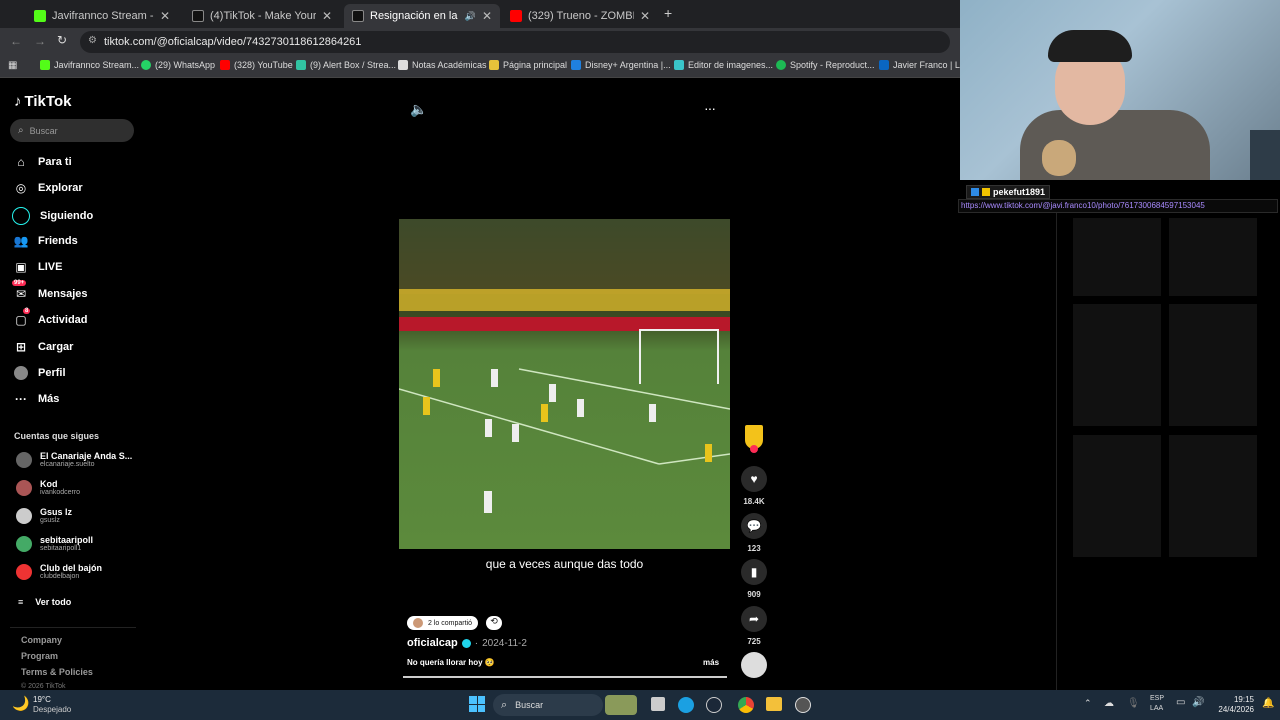 This screenshot has width=1280, height=720. What do you see at coordinates (50, 267) in the screenshot?
I see `nav-label: LIVE` at bounding box center [50, 267].